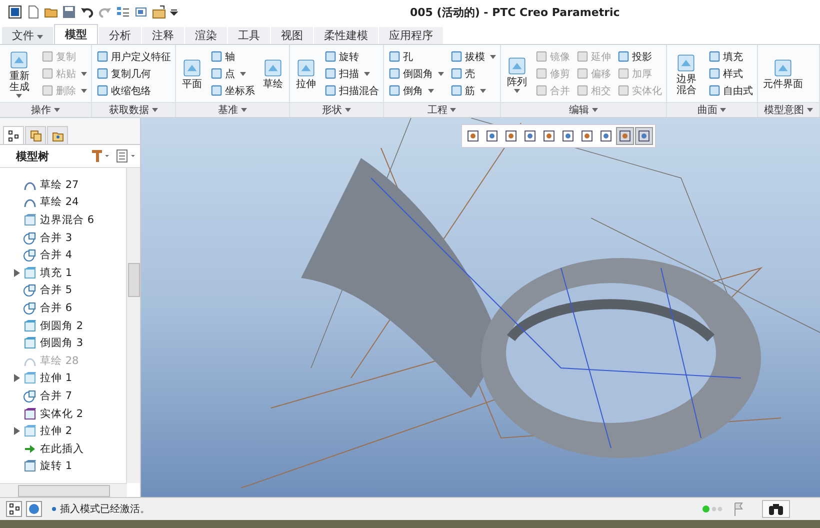 This screenshot has width=820, height=528. What do you see at coordinates (34, 509) in the screenshot?
I see `browser-toggle-icon` at bounding box center [34, 509].